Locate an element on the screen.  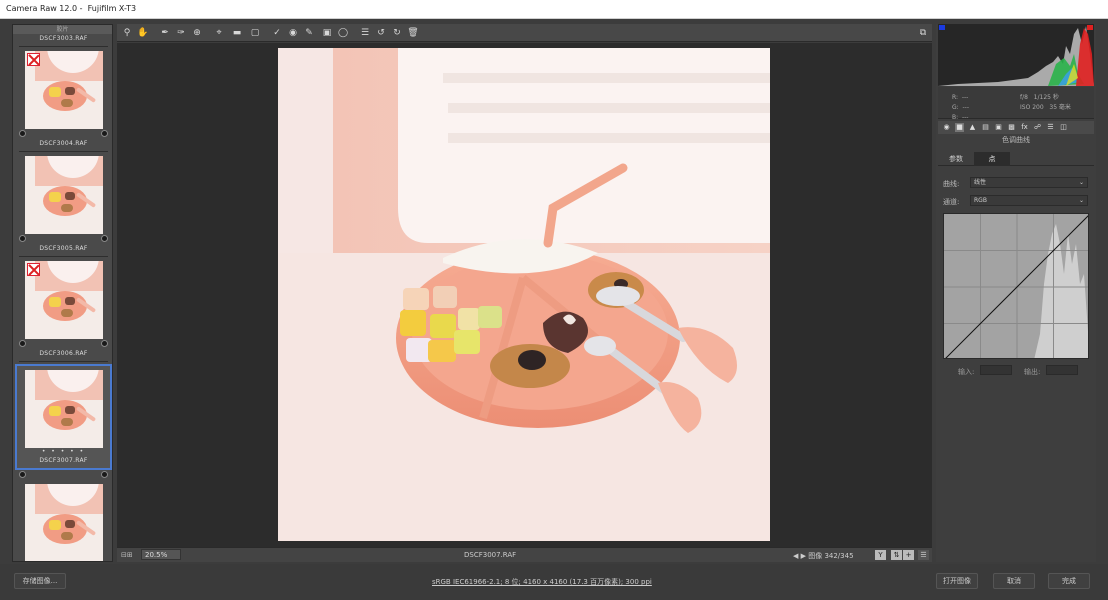
window-title: Camera Raw 12.0 - Fujifilm X-T3 is located at coordinates (71, 8).